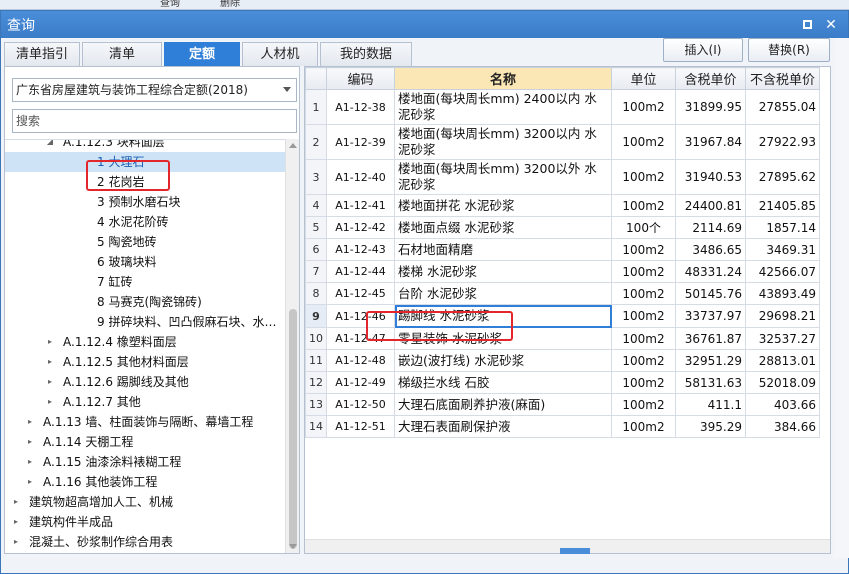 This screenshot has width=849, height=574. I want to click on table-row: 8 A1-12-45 台阶 水泥砂浆 100m2 50145.76 43893.49, so click(562, 293).